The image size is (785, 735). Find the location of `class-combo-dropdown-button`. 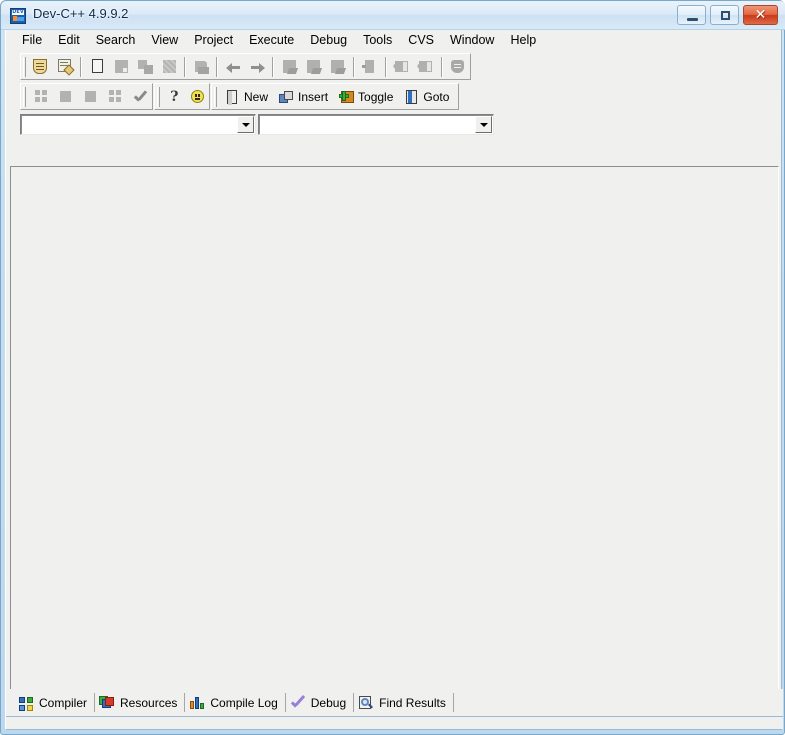

class-combo-dropdown-button is located at coordinates (245, 124).